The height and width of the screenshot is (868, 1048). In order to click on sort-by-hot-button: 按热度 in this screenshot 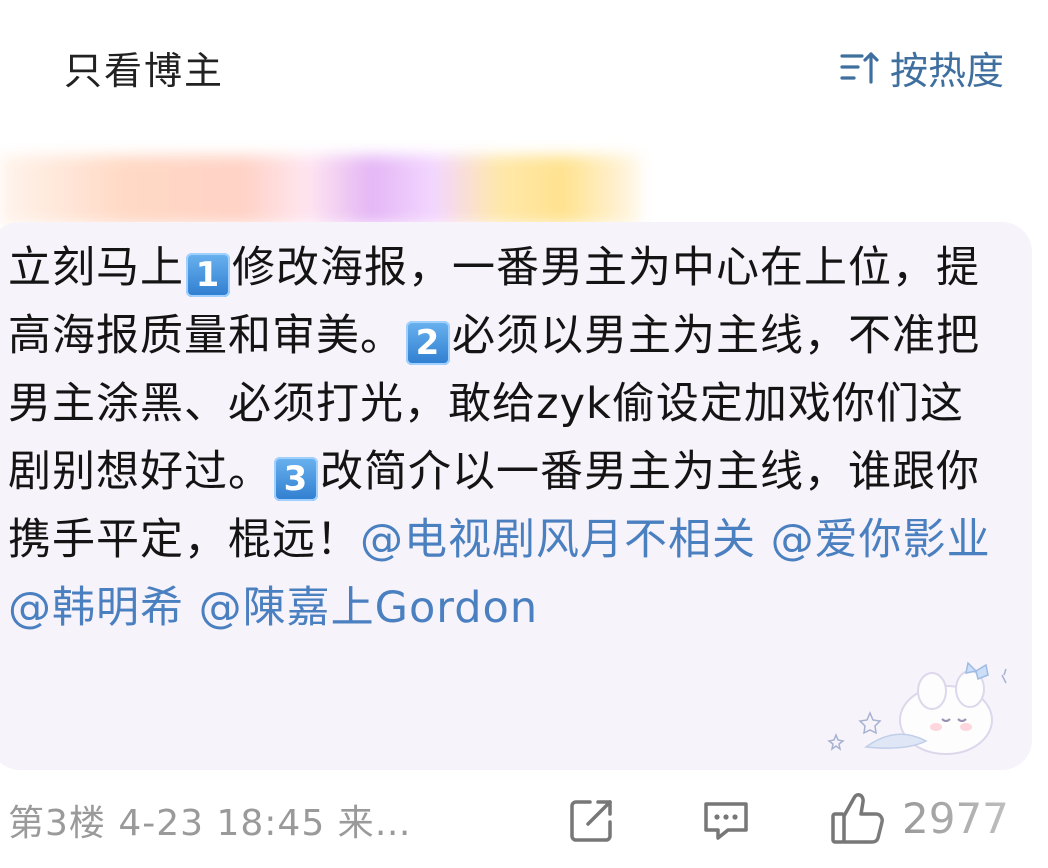, I will do `click(921, 67)`.